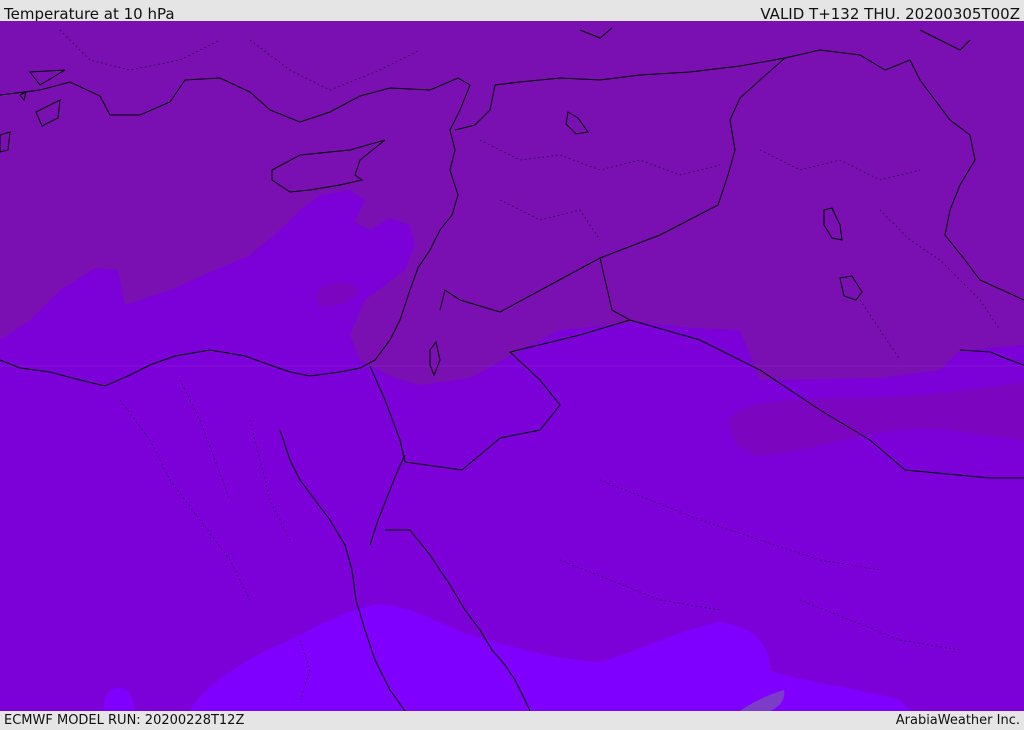 This screenshot has height=730, width=1024. I want to click on model-run-label: ECMWF MODEL RUN: 20200228T12Z, so click(124, 720).